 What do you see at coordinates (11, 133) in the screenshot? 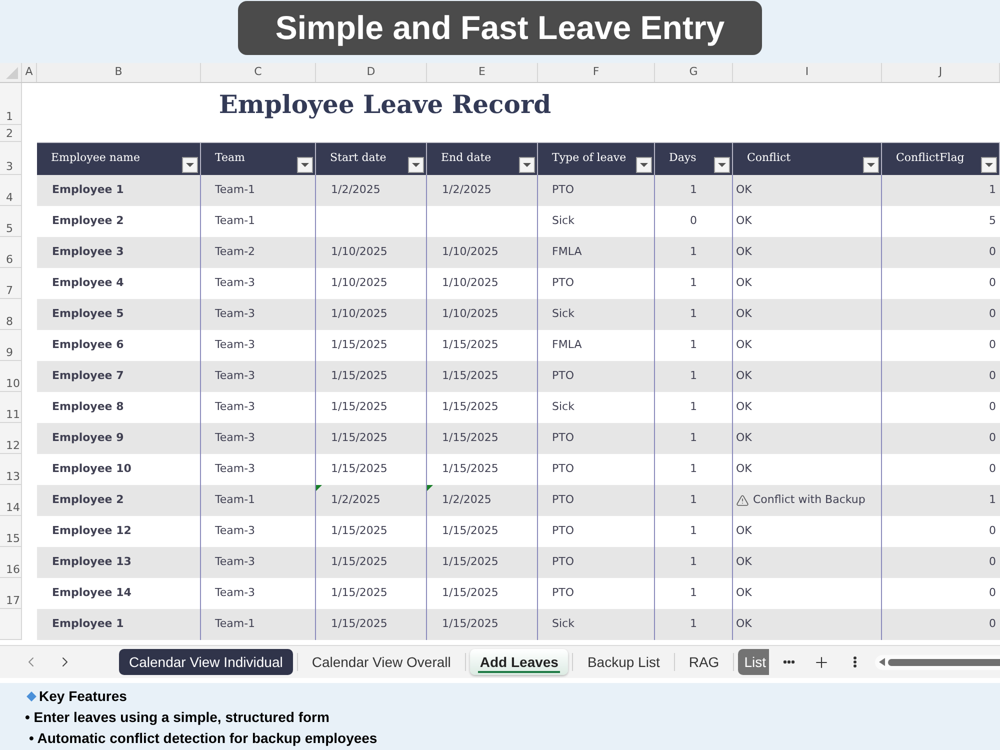
I see `row-number: 2` at bounding box center [11, 133].